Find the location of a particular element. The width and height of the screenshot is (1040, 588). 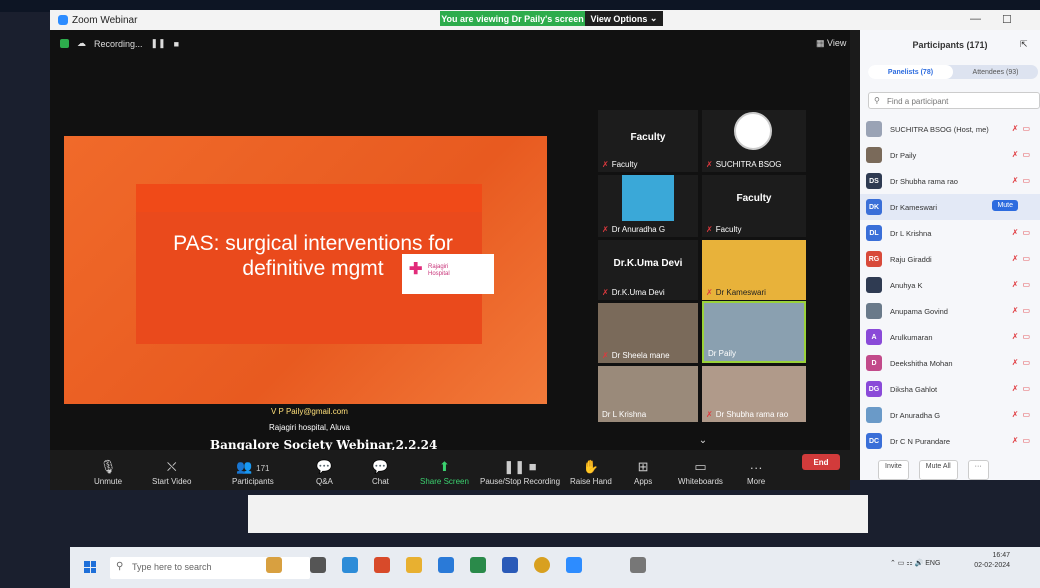

share-screen-label: Share Screen is located at coordinates (444, 481).